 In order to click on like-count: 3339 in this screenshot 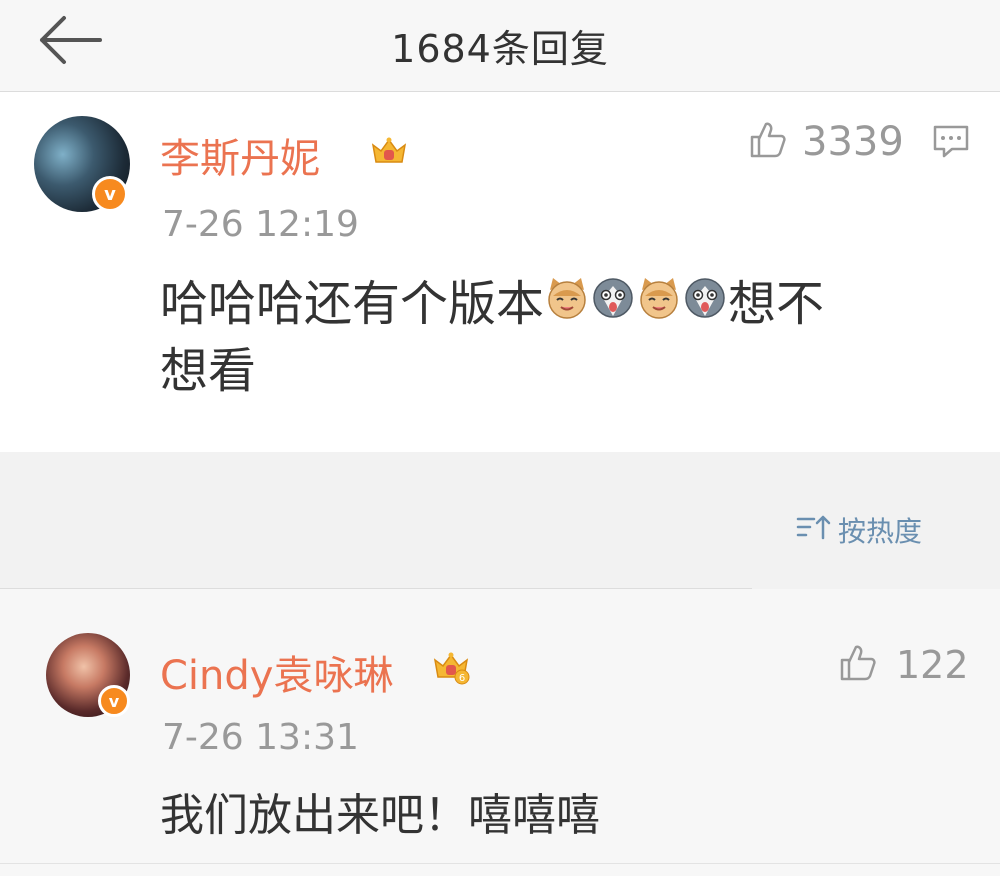, I will do `click(853, 142)`.